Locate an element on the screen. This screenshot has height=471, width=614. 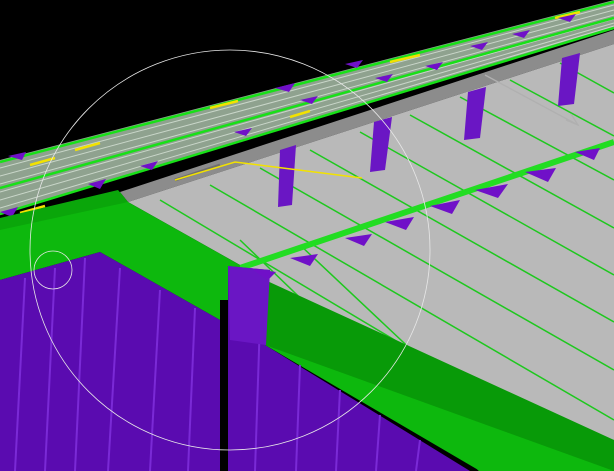
wall-pilaster is located at coordinates (249, 305).